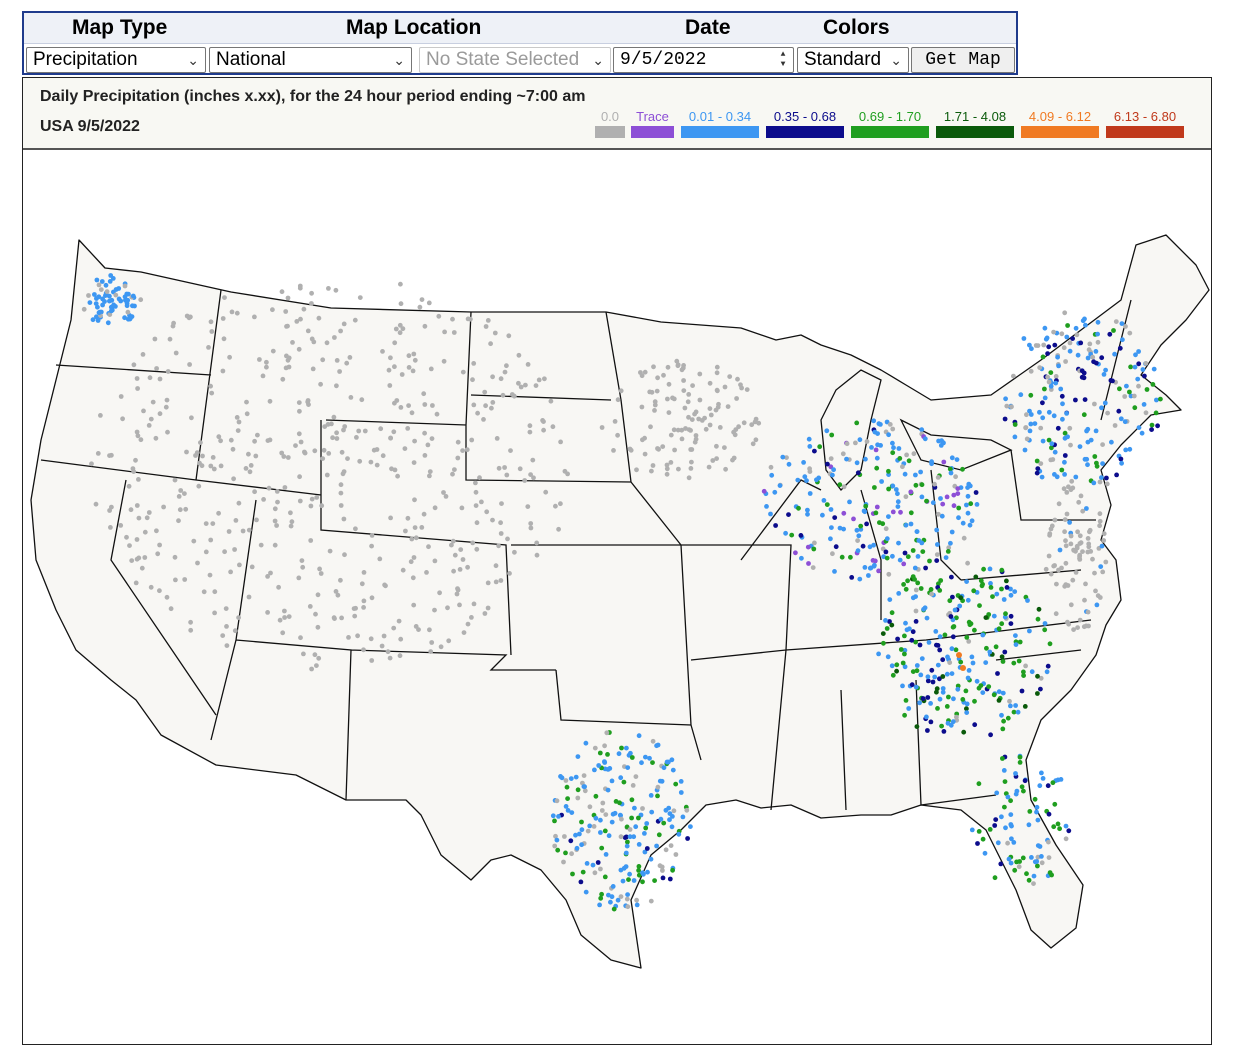 This screenshot has width=1236, height=1061. I want to click on spinner-arrows-icon: ▲ ▼, so click(783, 60).